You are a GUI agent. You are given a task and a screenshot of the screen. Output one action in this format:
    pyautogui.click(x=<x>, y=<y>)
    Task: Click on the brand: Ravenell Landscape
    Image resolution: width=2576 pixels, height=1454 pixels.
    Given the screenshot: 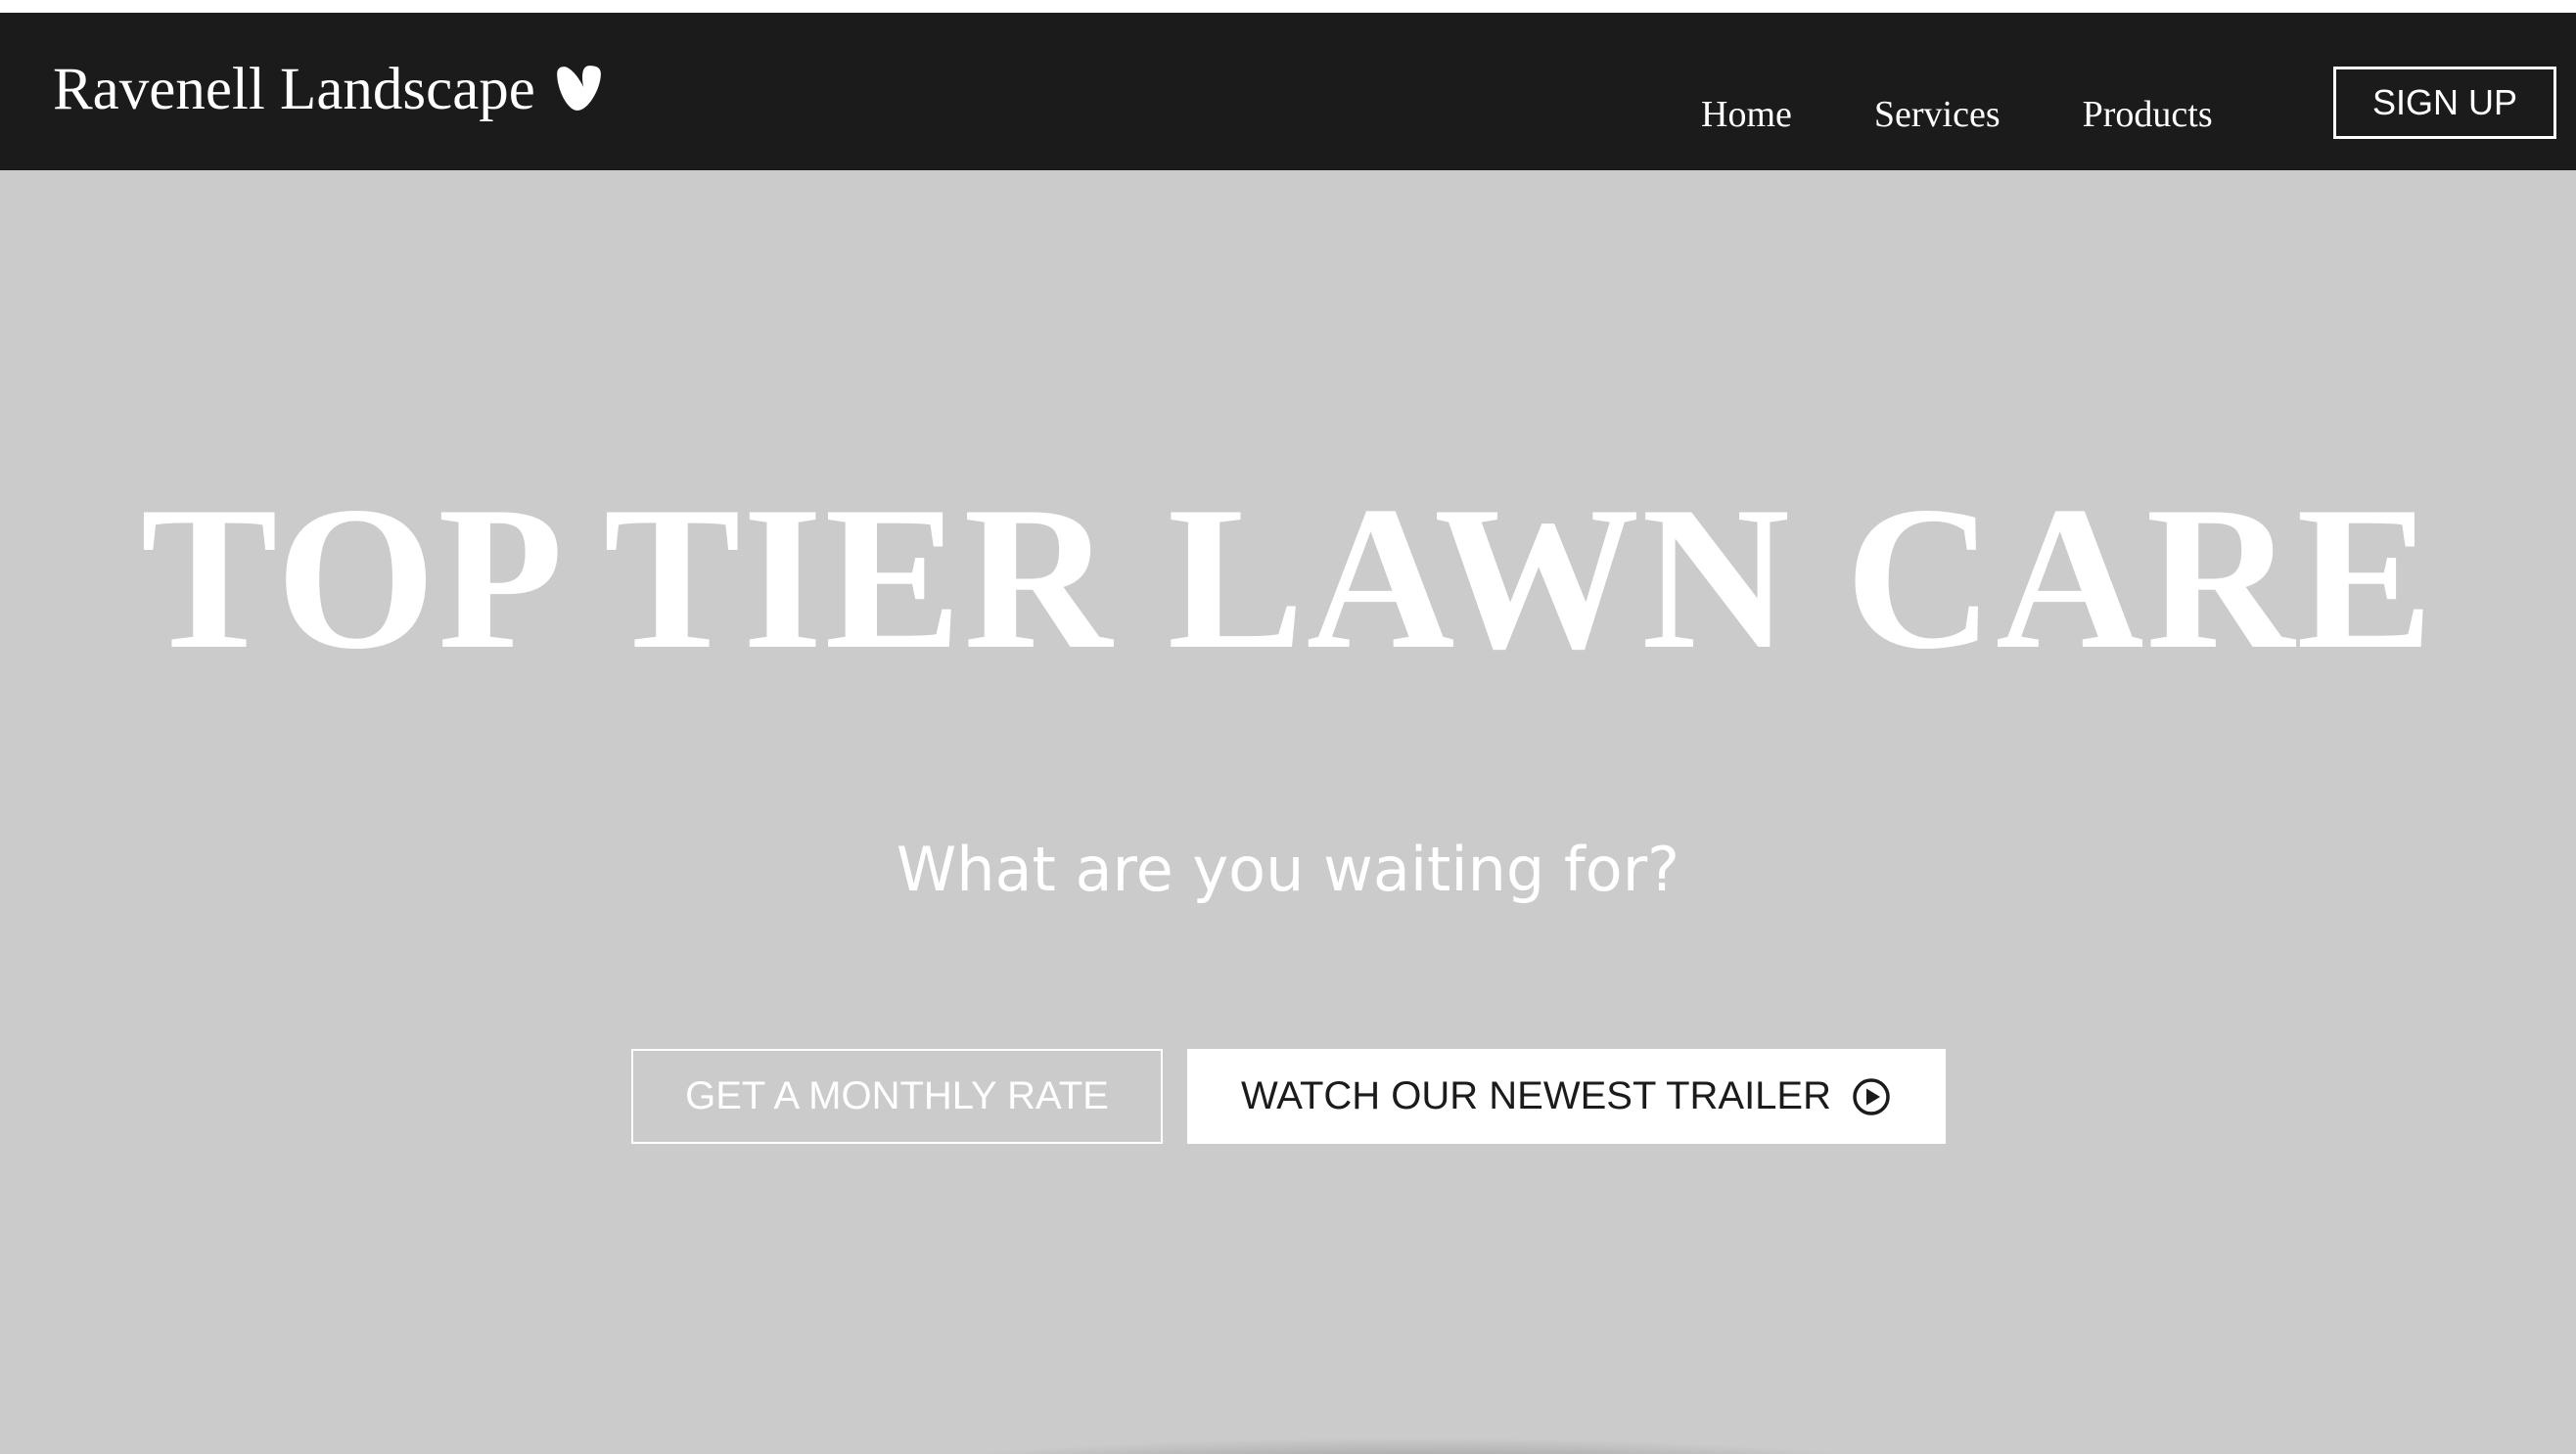 What is the action you would take?
    pyautogui.click(x=328, y=89)
    